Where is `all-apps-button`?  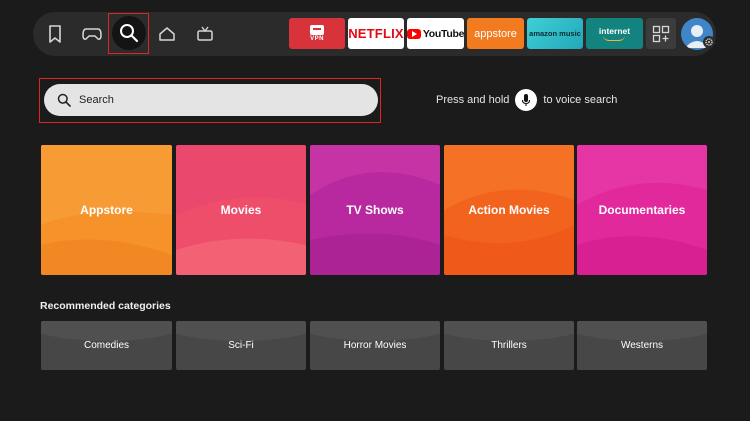
all-apps-button is located at coordinates (661, 33).